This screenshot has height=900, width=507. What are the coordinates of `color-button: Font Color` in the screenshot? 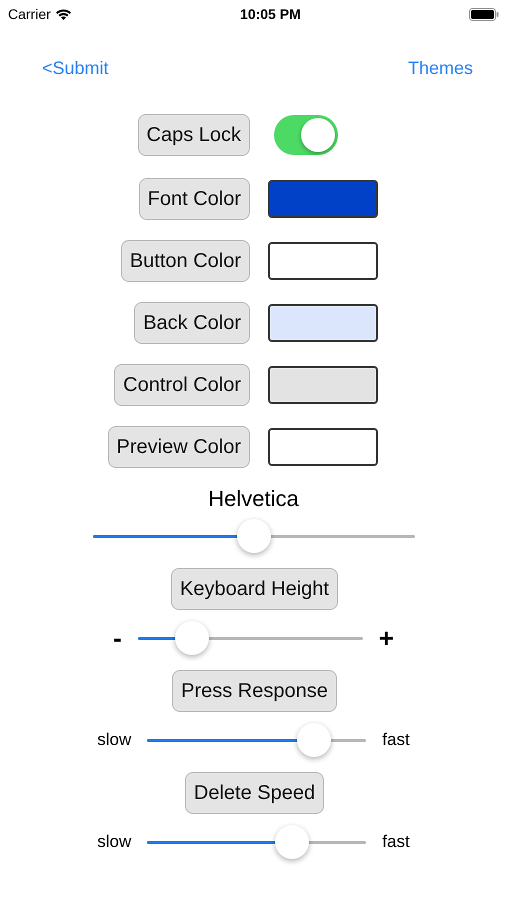 It's located at (194, 199).